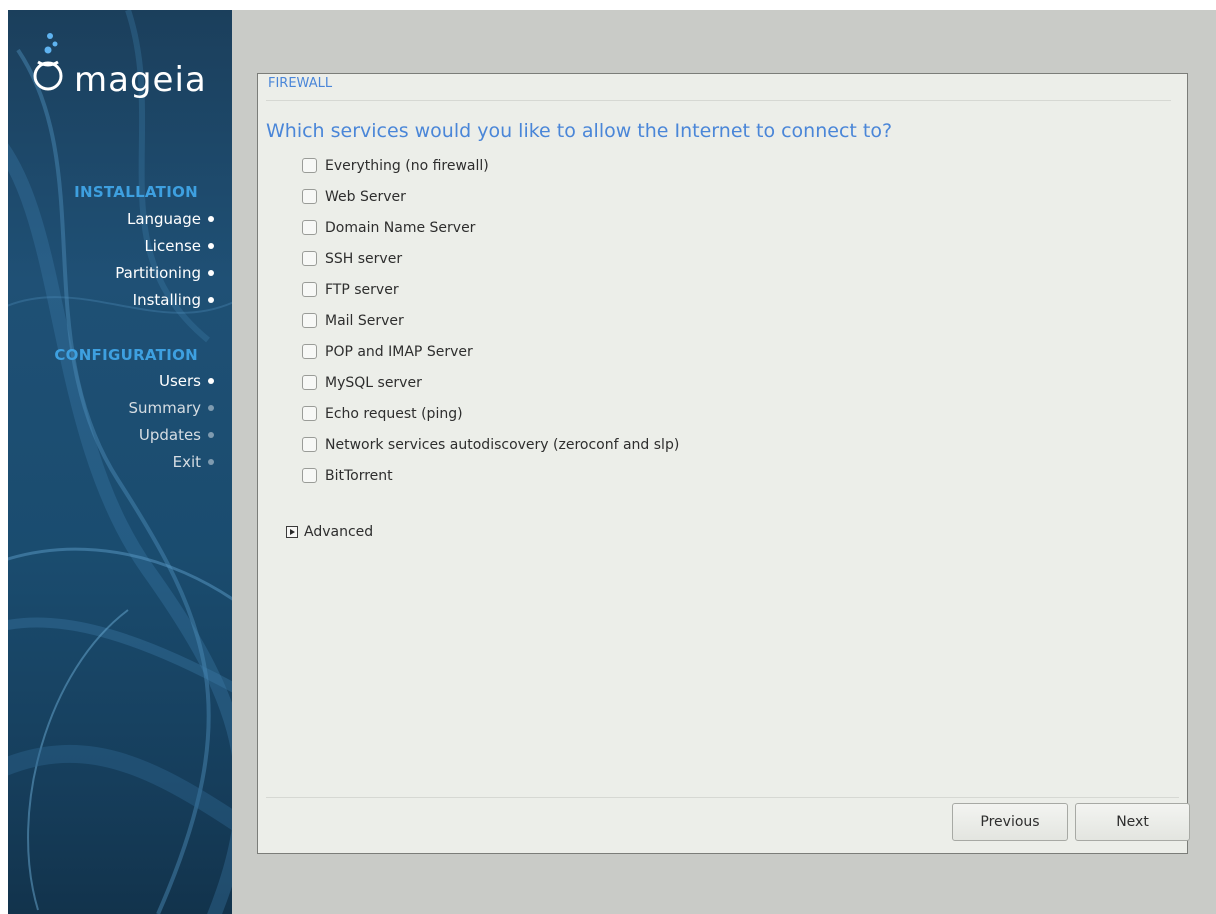  I want to click on sidebar-step-label: Users, so click(179, 381).